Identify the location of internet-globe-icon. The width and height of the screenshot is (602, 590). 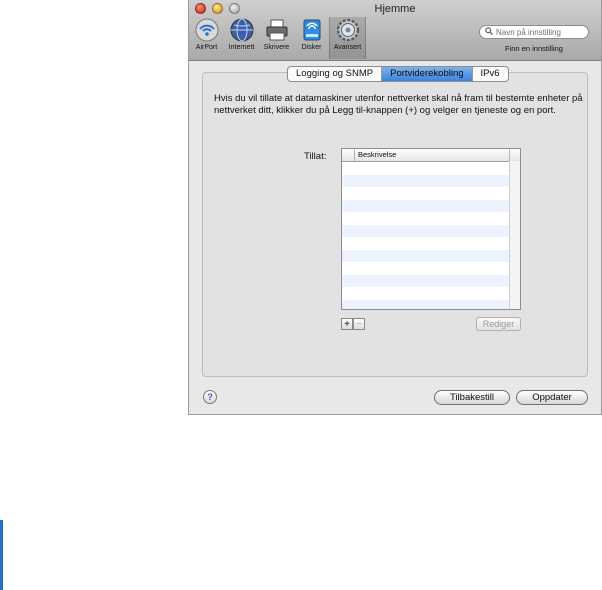
(242, 30).